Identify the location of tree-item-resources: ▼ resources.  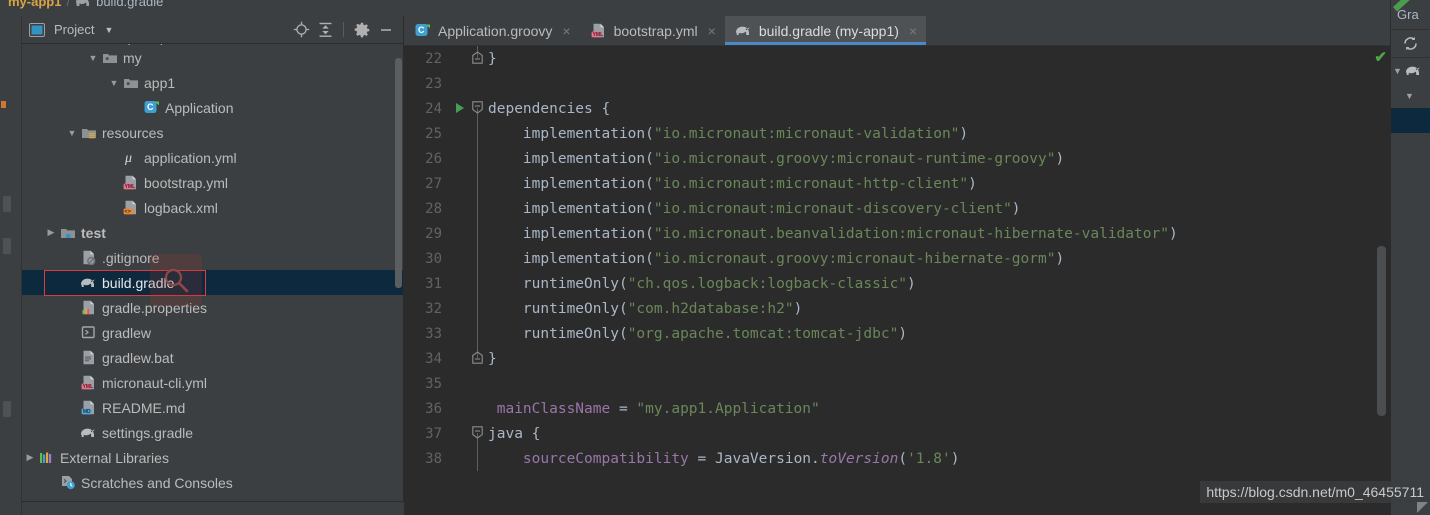
(212, 132).